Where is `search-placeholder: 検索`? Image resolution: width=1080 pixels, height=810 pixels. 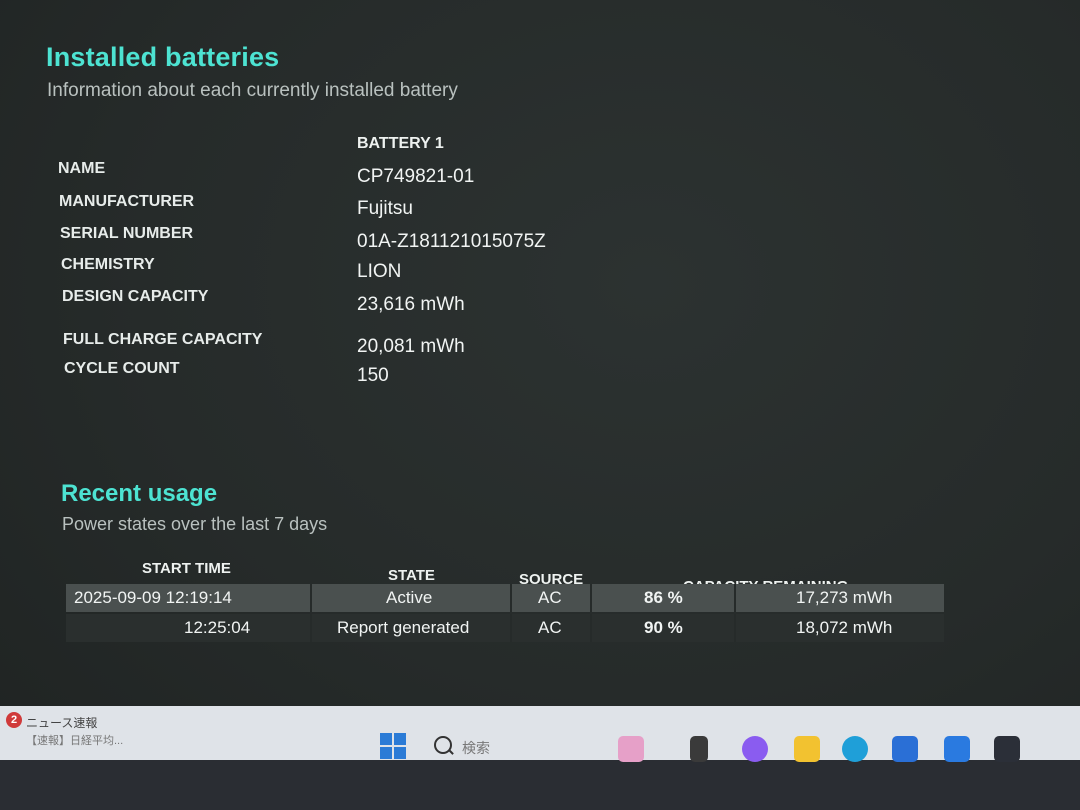 search-placeholder: 検索 is located at coordinates (476, 748).